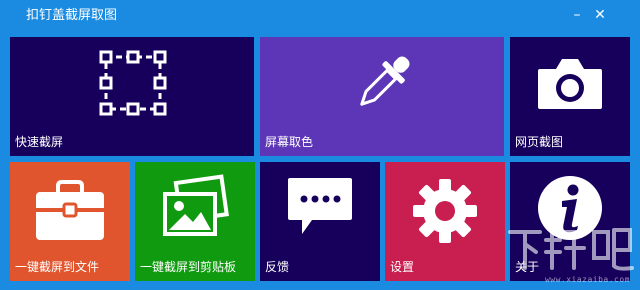 Image resolution: width=640 pixels, height=290 pixels. Describe the element at coordinates (402, 267) in the screenshot. I see `tile-label: 设置` at that location.